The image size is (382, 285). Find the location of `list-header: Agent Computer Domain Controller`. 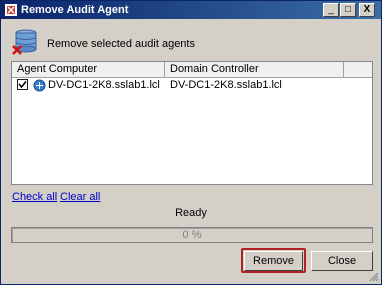

list-header: Agent Computer Domain Controller is located at coordinates (192, 70).